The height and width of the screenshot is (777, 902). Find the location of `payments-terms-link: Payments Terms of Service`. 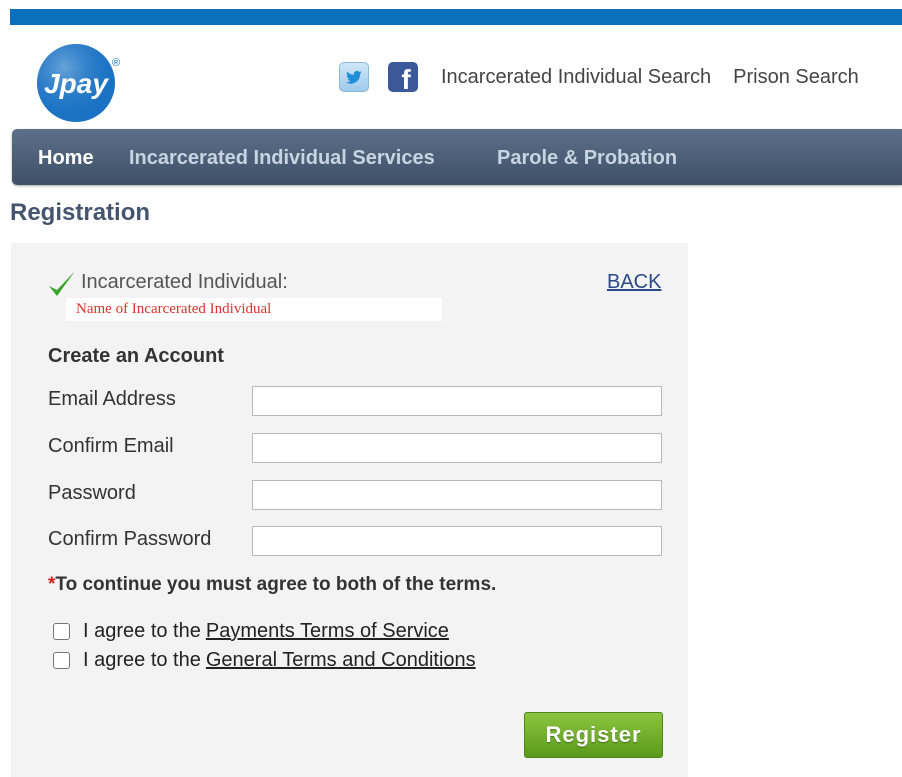

payments-terms-link: Payments Terms of Service is located at coordinates (327, 631).